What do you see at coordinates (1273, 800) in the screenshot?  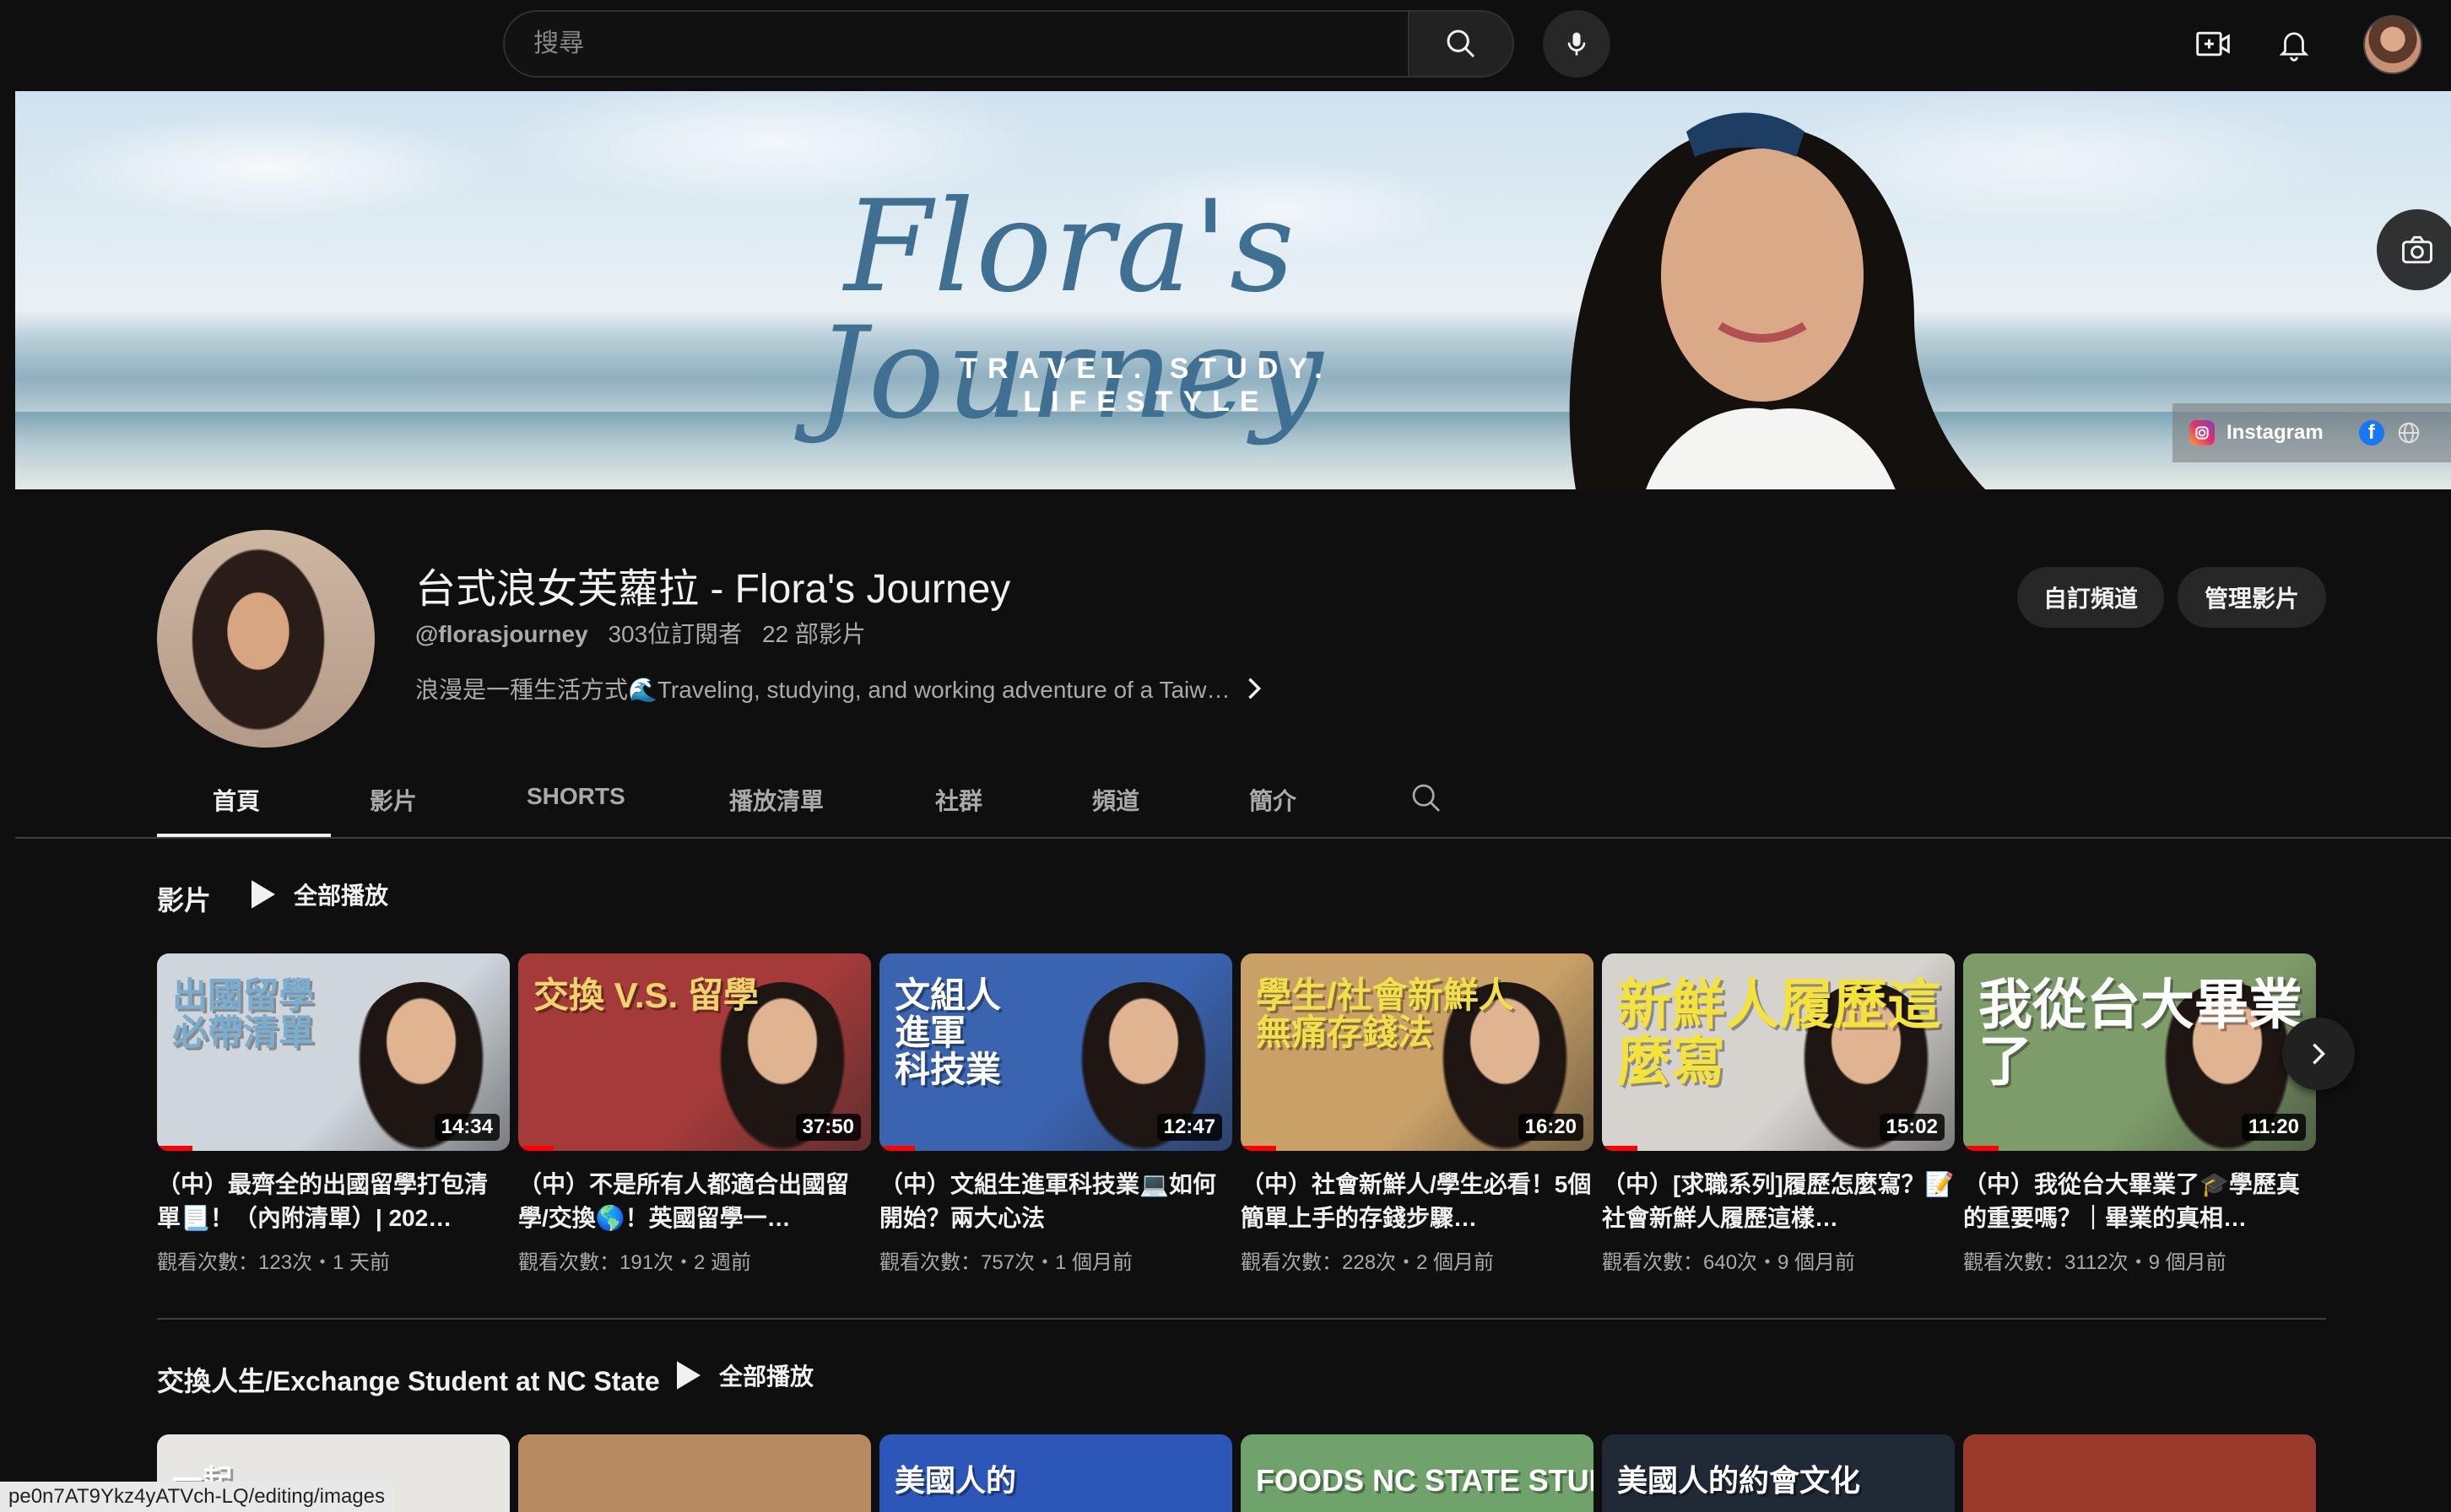 I see `tab-about: 簡介` at bounding box center [1273, 800].